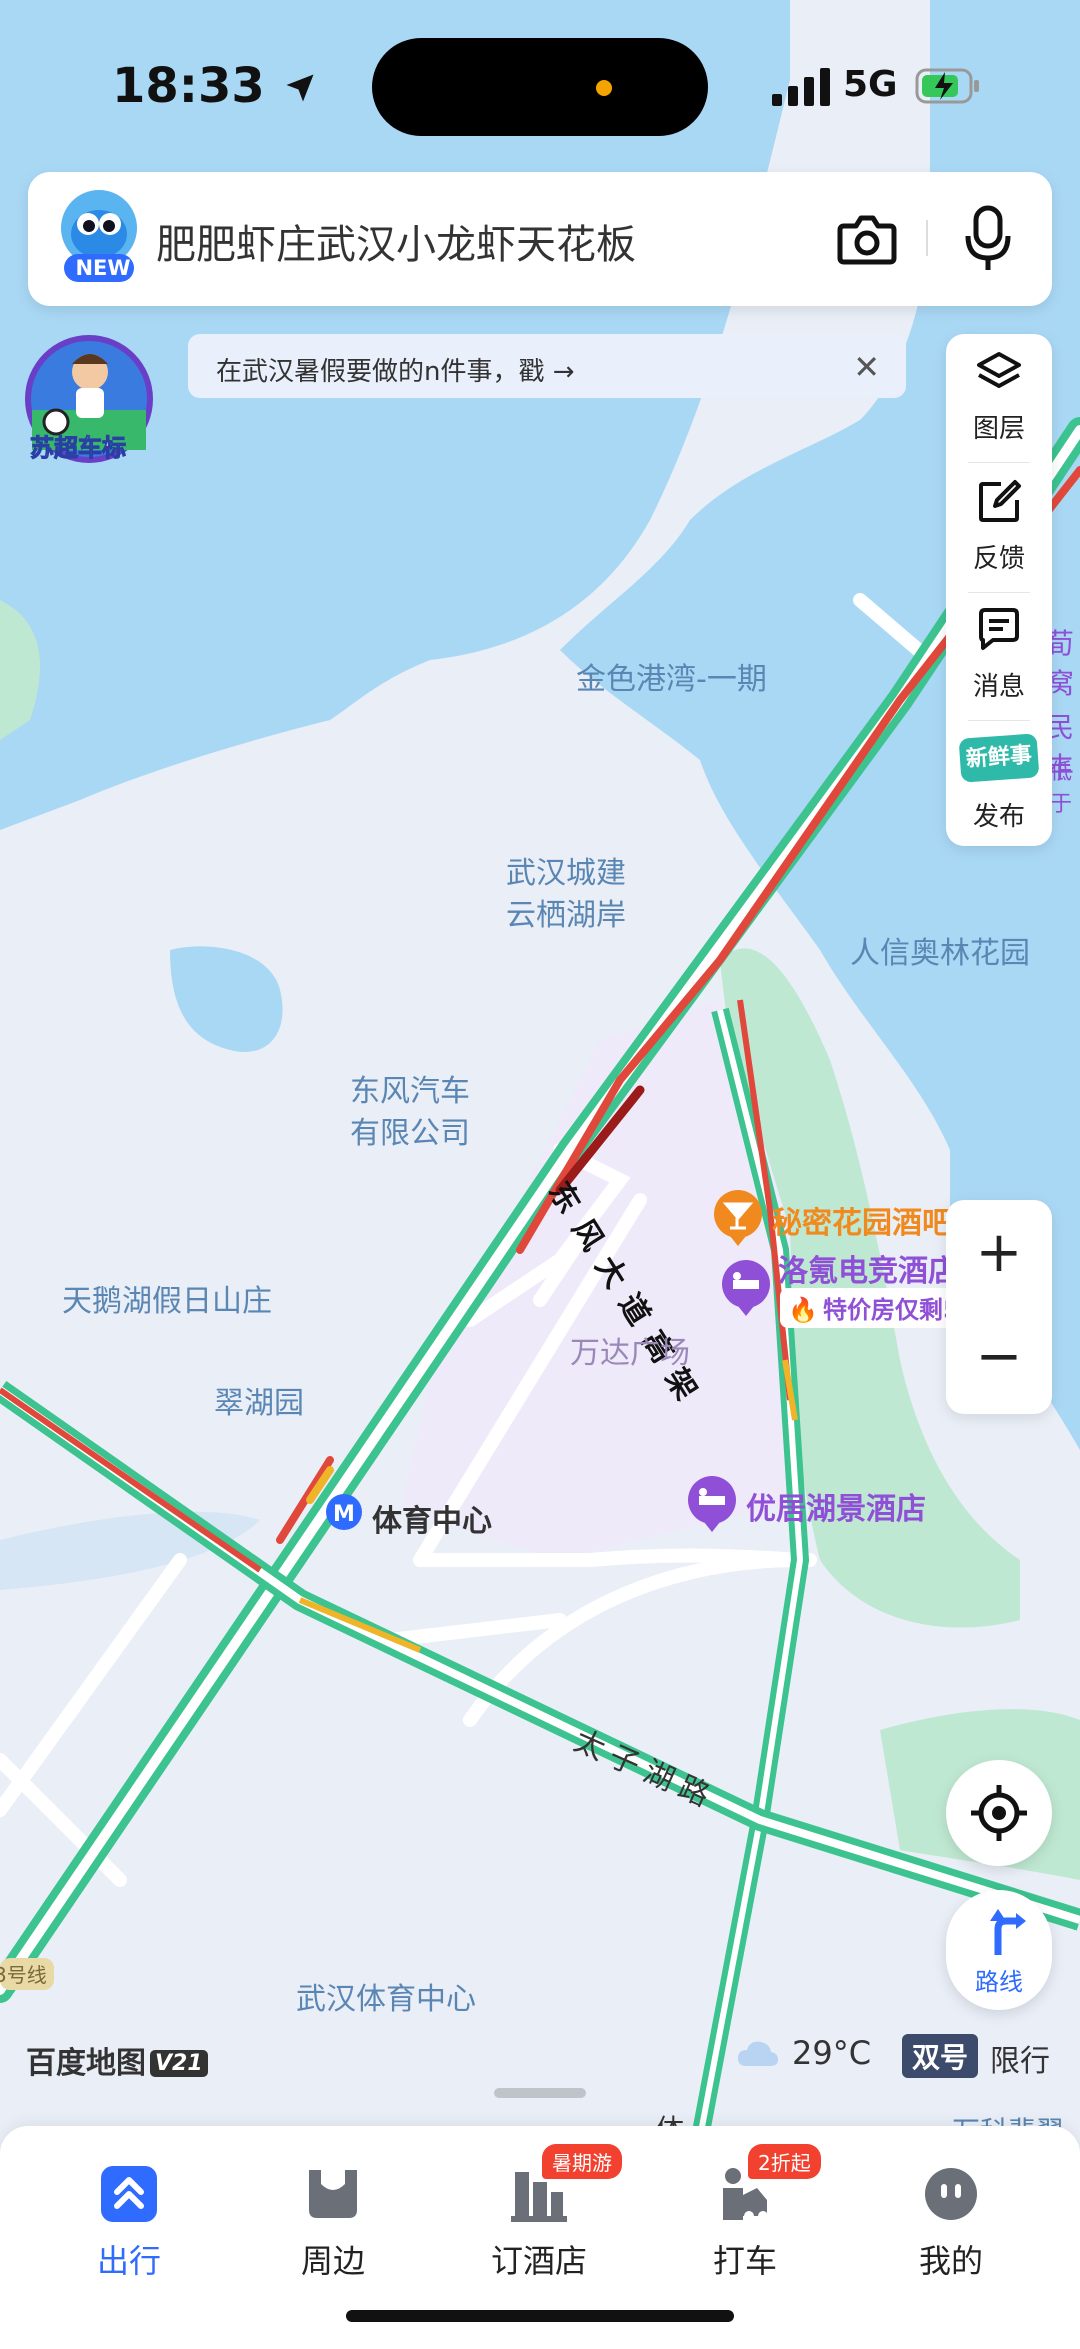 The image size is (1080, 2349). What do you see at coordinates (999, 652) in the screenshot?
I see `messages-button: 消息` at bounding box center [999, 652].